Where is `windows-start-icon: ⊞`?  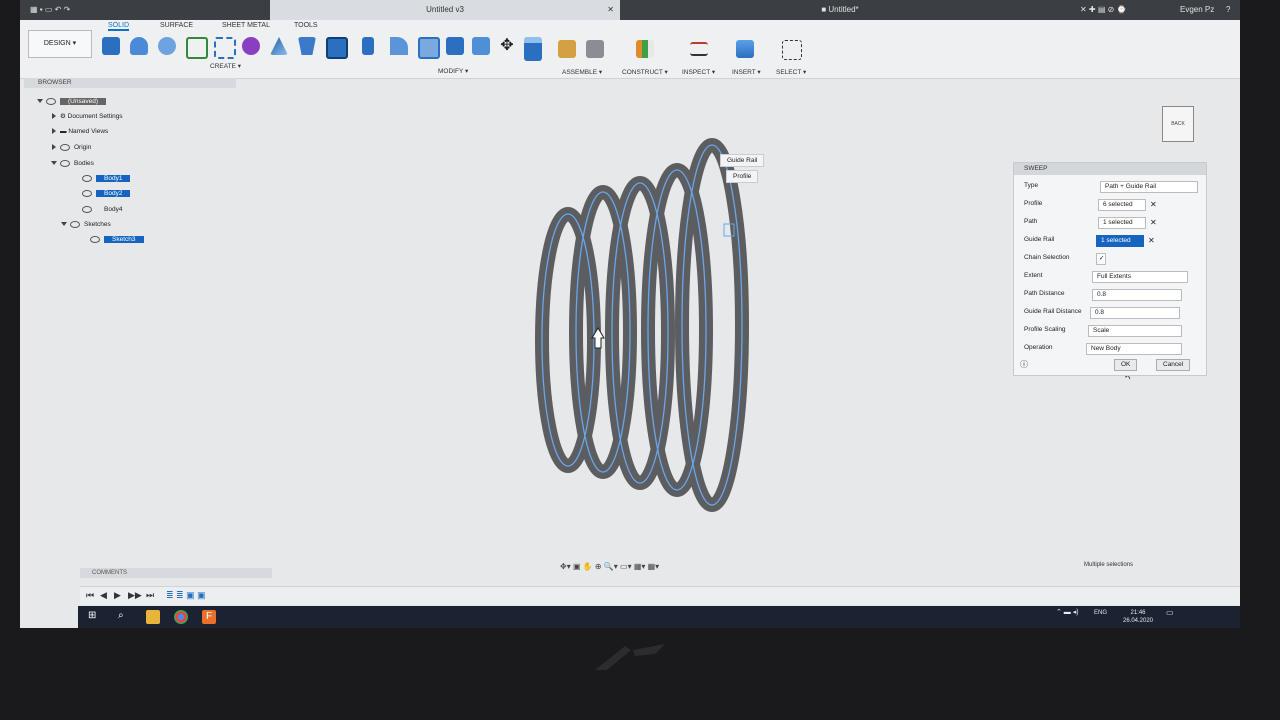
windows-start-icon: ⊞ is located at coordinates (95, 617).